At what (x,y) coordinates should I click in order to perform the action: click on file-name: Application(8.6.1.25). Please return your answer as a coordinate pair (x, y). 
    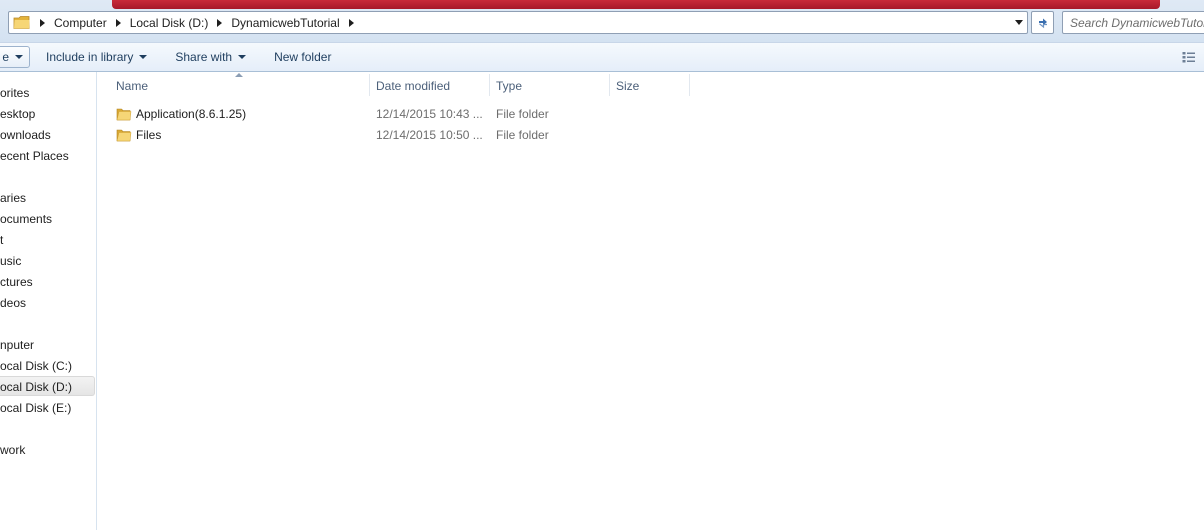
    Looking at the image, I should click on (191, 114).